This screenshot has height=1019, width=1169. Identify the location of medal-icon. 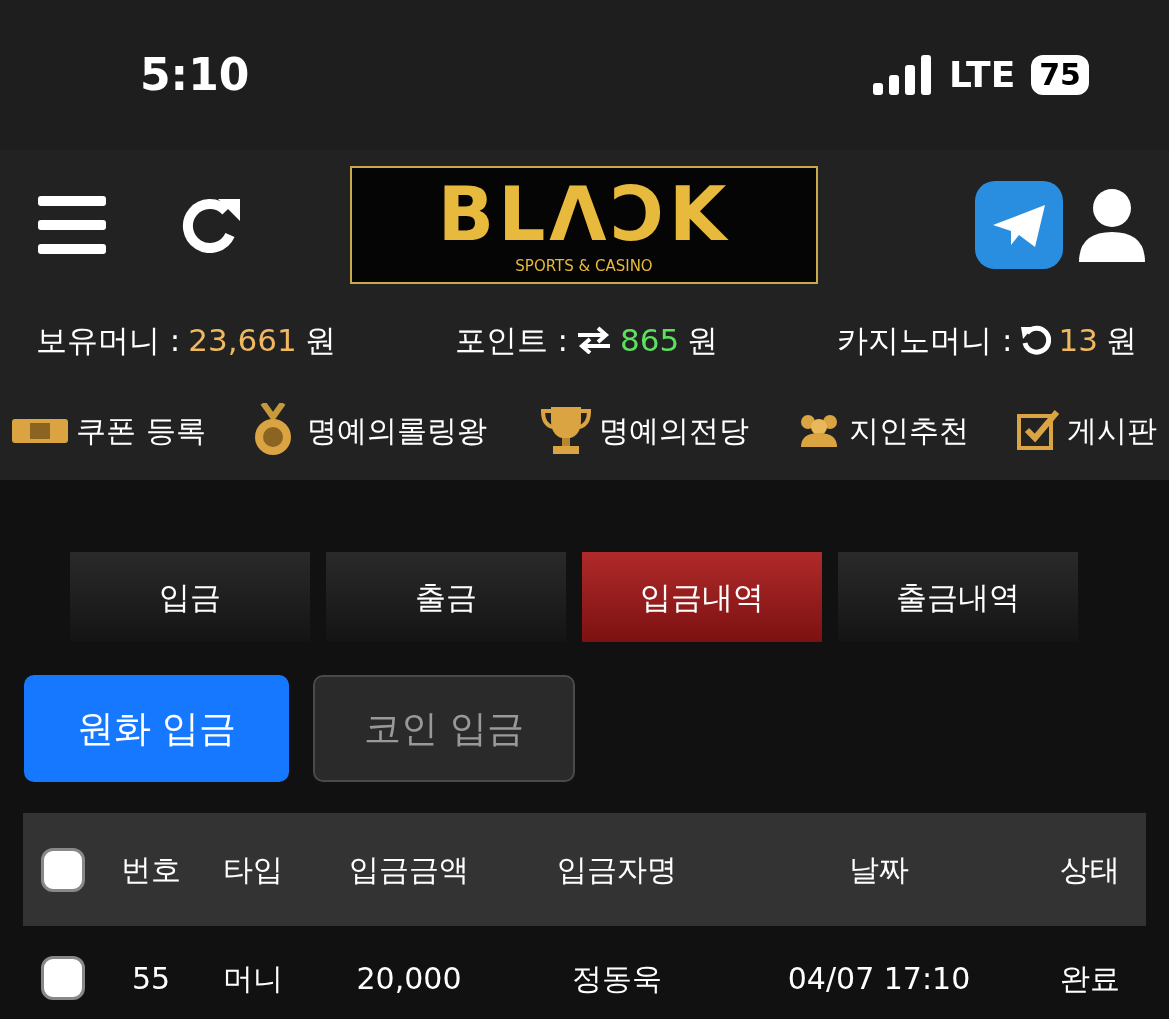
(273, 430).